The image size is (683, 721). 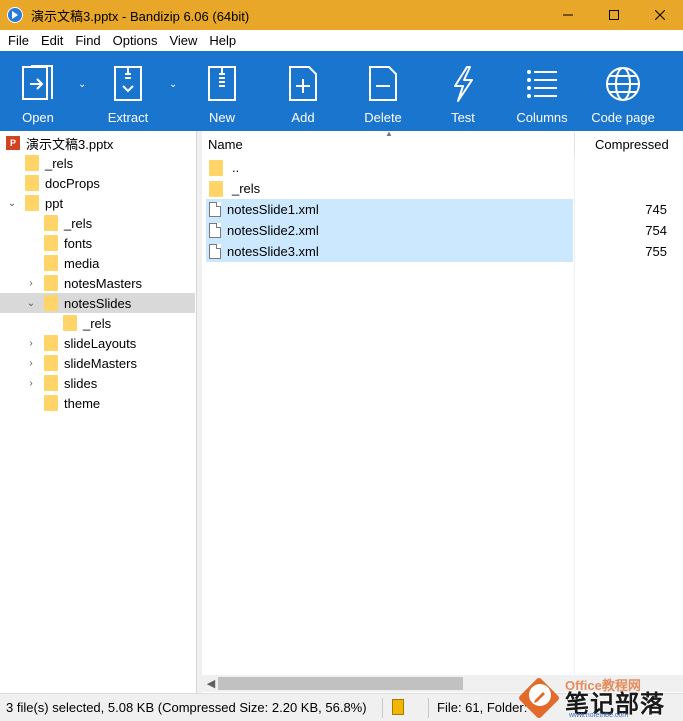 I want to click on test-button: Test, so click(x=463, y=91).